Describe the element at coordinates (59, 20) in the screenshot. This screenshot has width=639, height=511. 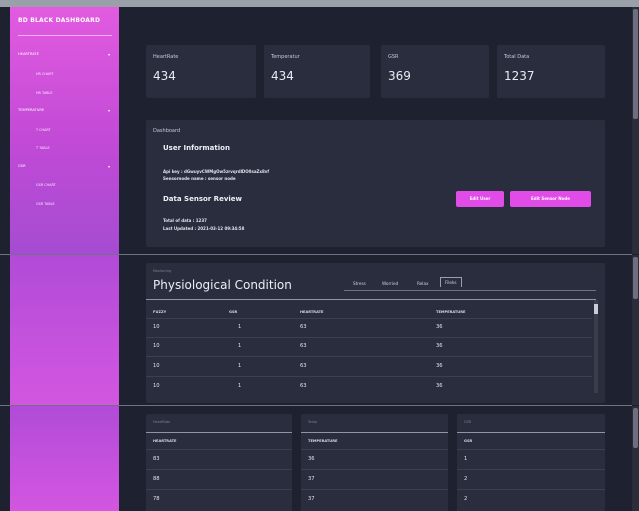
I see `brand-logo: BD BLACK DASHBOARD` at that location.